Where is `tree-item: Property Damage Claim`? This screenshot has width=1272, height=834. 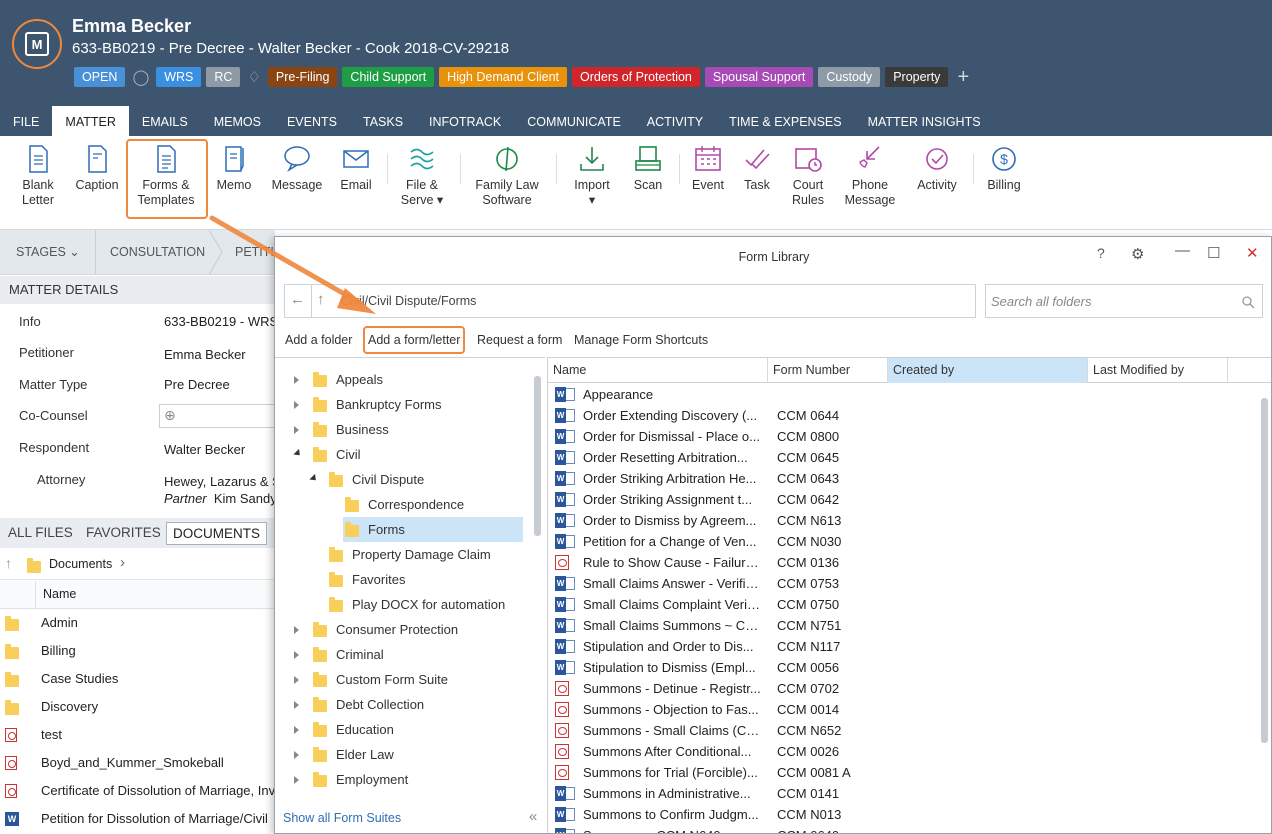 tree-item: Property Damage Claim is located at coordinates (425, 554).